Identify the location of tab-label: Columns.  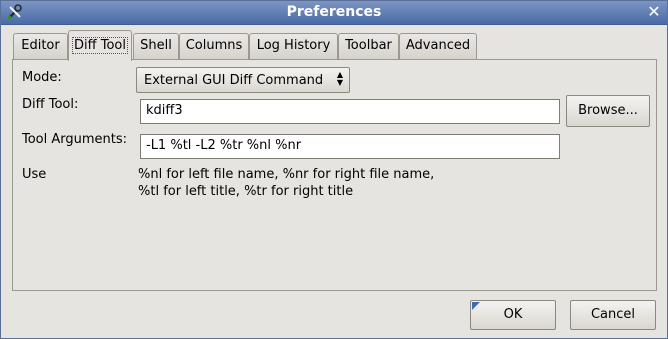
(214, 45).